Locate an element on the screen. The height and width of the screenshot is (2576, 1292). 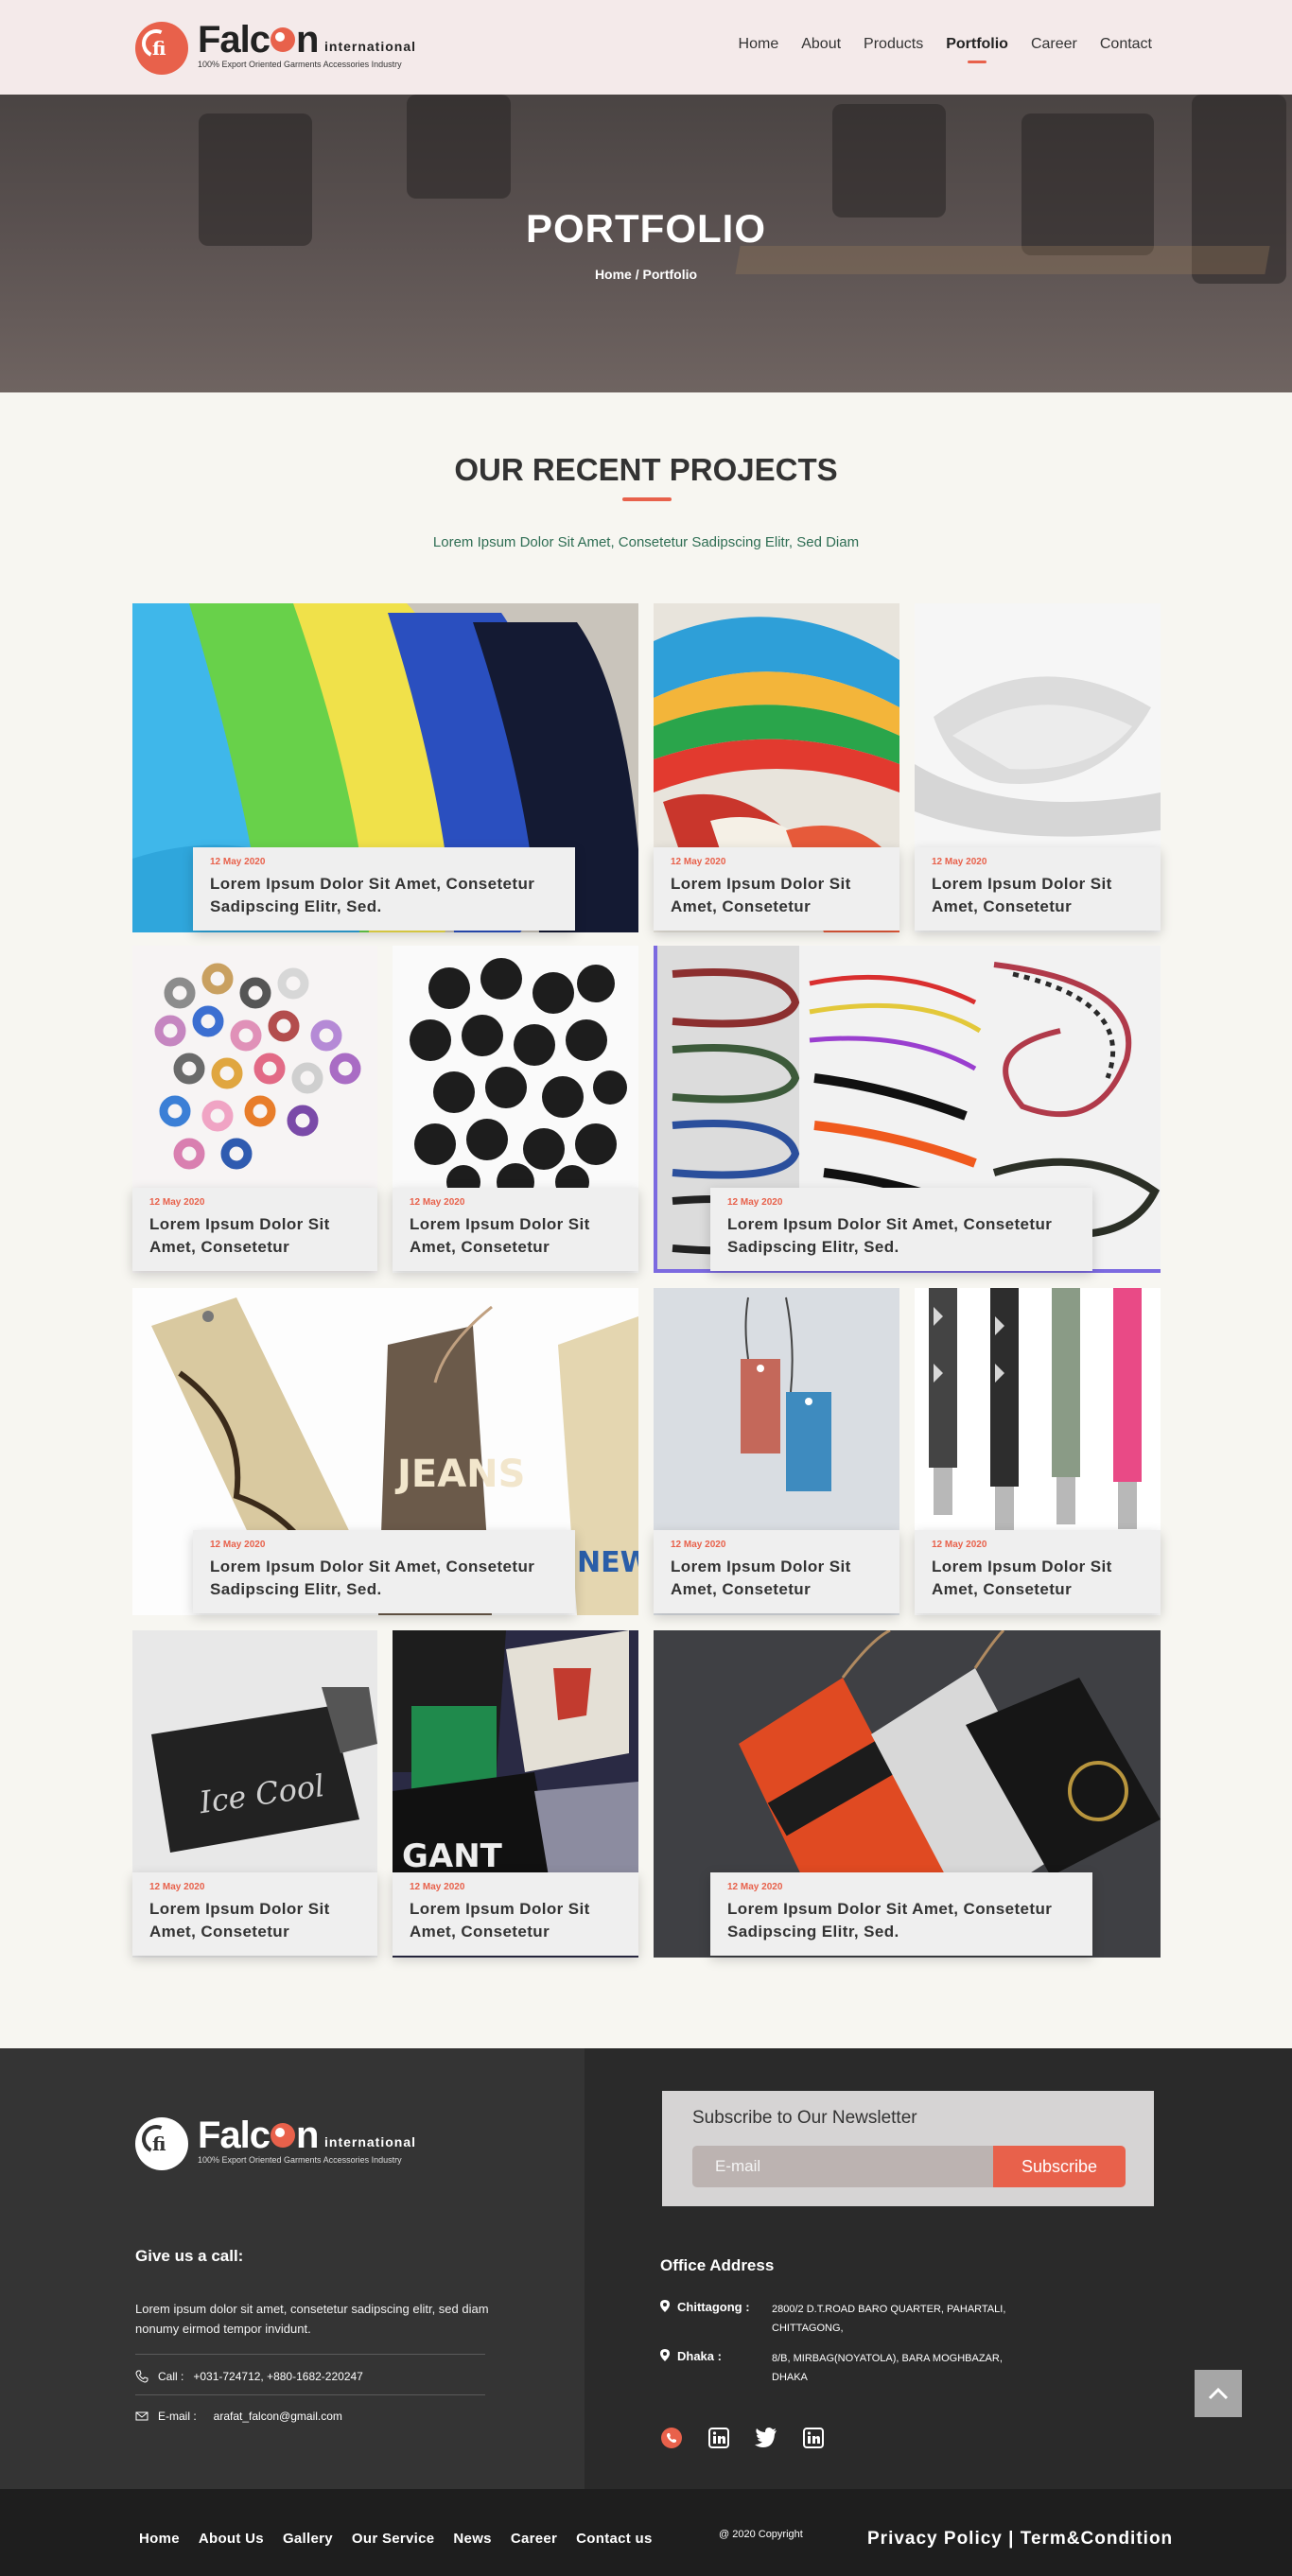
whatsapp-icon is located at coordinates (671, 2438).